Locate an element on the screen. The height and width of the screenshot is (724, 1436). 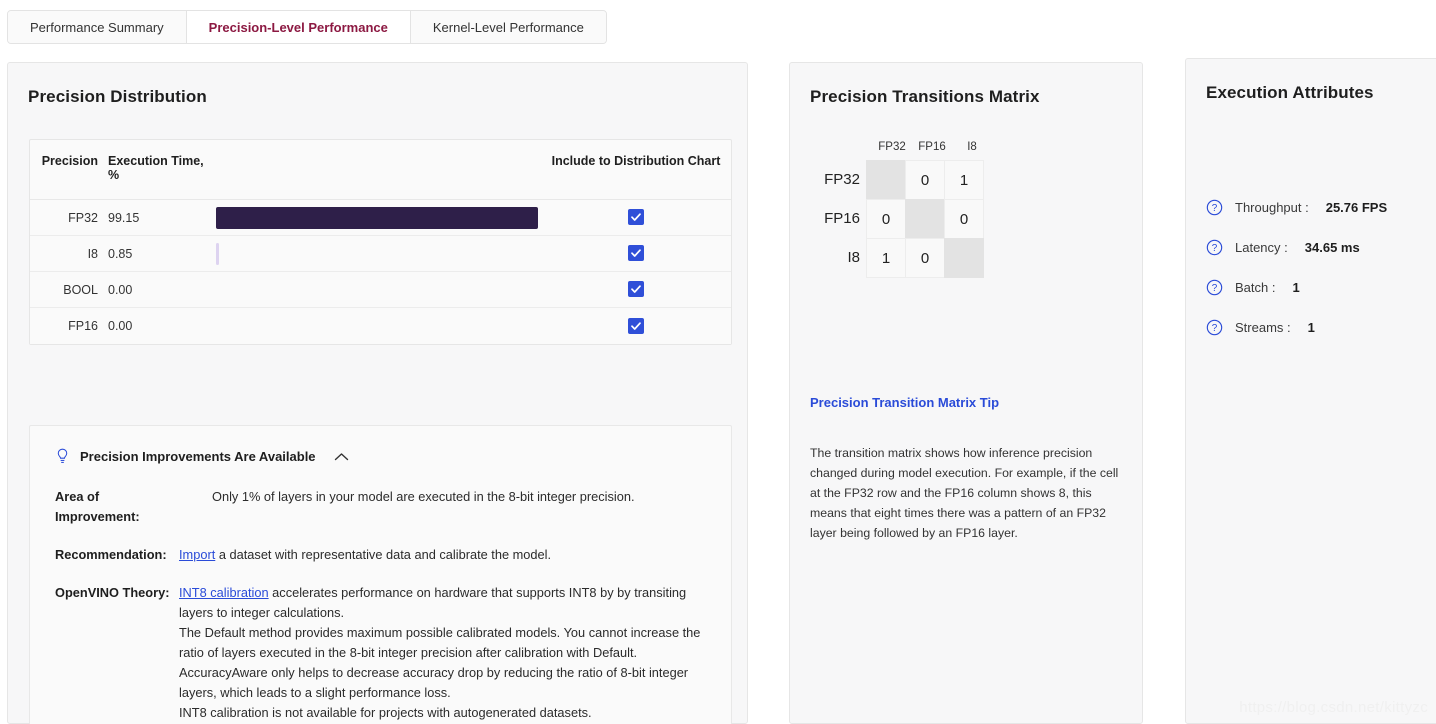
recommendation-label: Recommendation: is located at coordinates (111, 554).